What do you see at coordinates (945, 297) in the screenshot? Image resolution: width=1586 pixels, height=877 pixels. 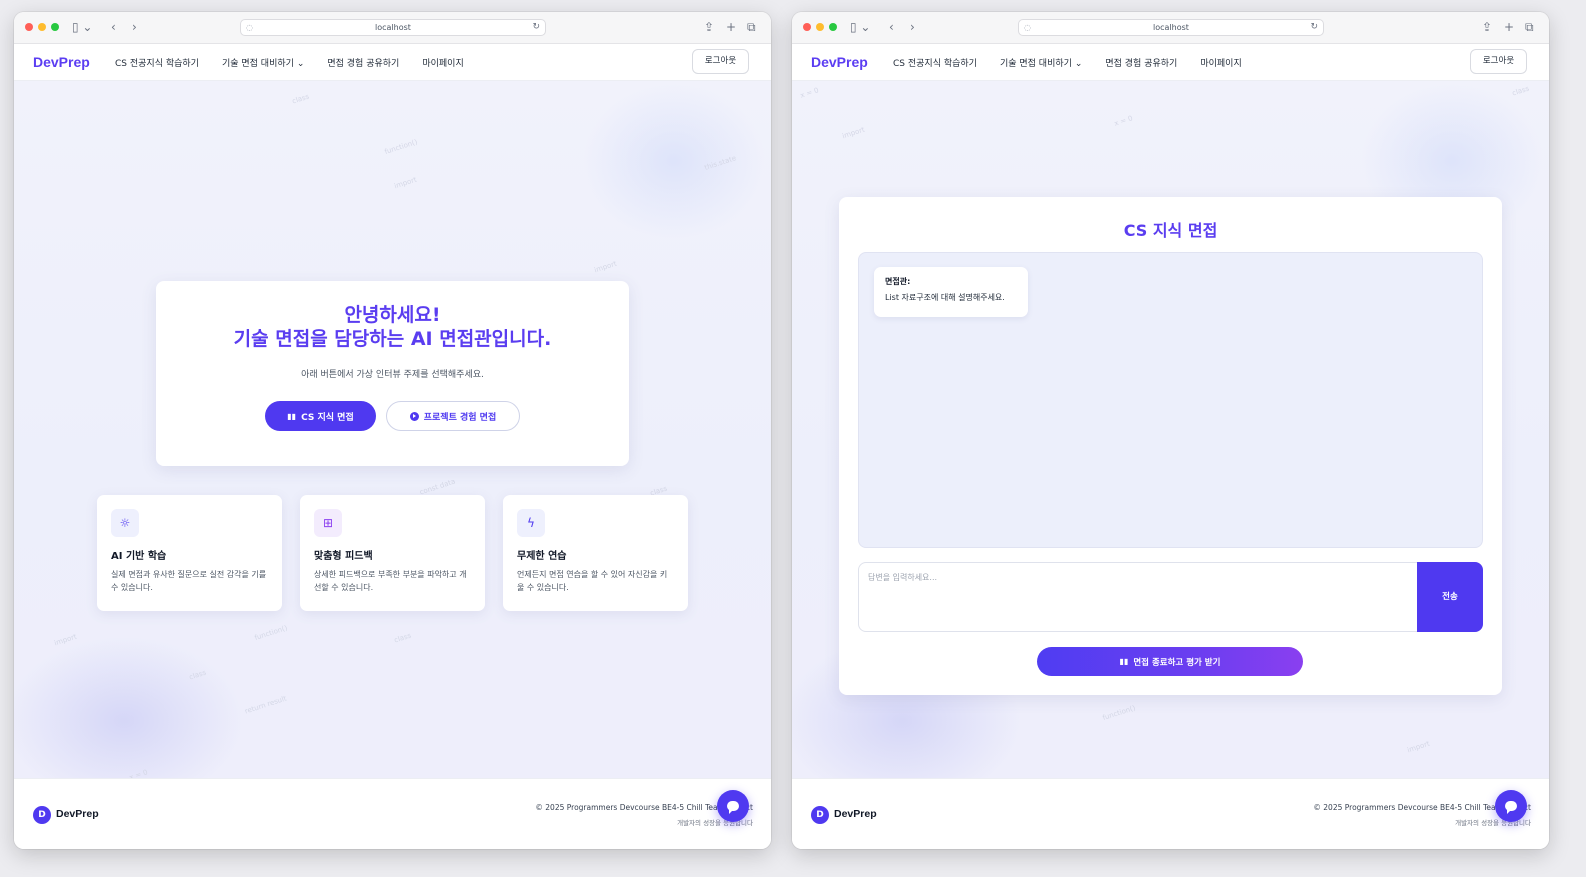 I see `message-text: List 자료구조에 대해 설명해주세요.` at bounding box center [945, 297].